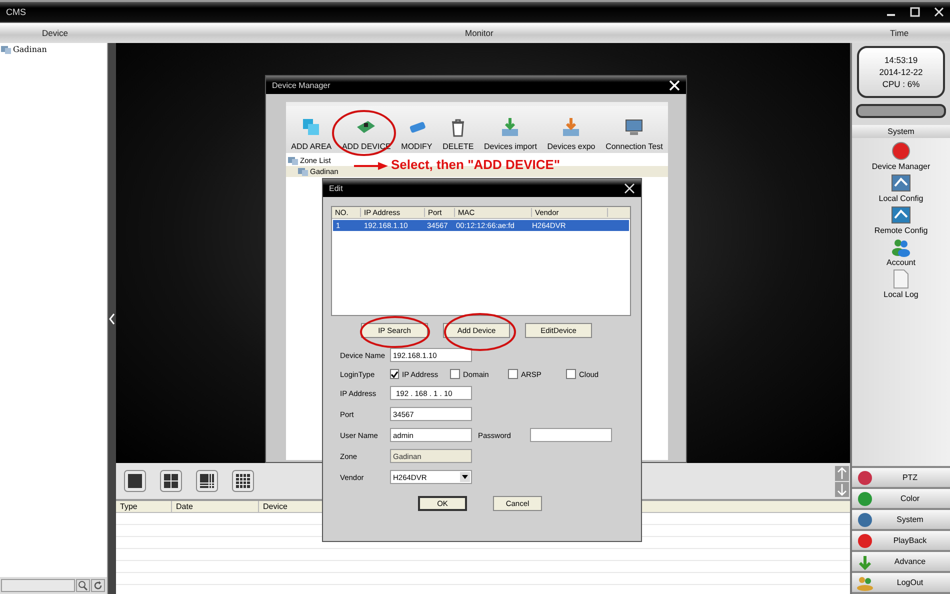 The image size is (950, 594). I want to click on column-header: Date, so click(215, 506).